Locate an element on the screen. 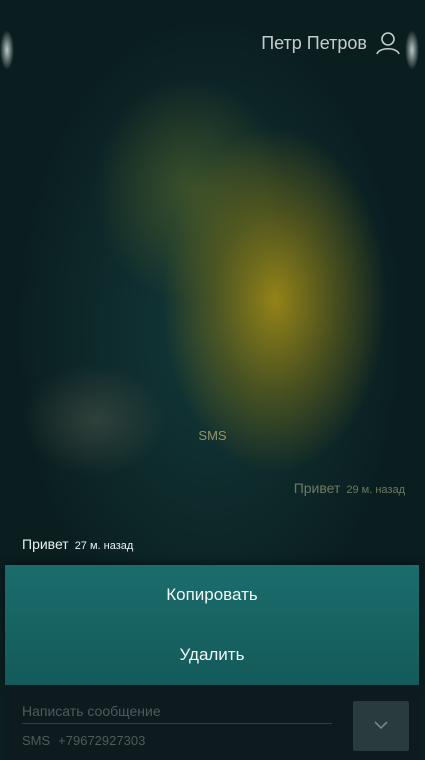 Image resolution: width=425 pixels, height=760 pixels. message-input: Написать сообщение is located at coordinates (177, 713).